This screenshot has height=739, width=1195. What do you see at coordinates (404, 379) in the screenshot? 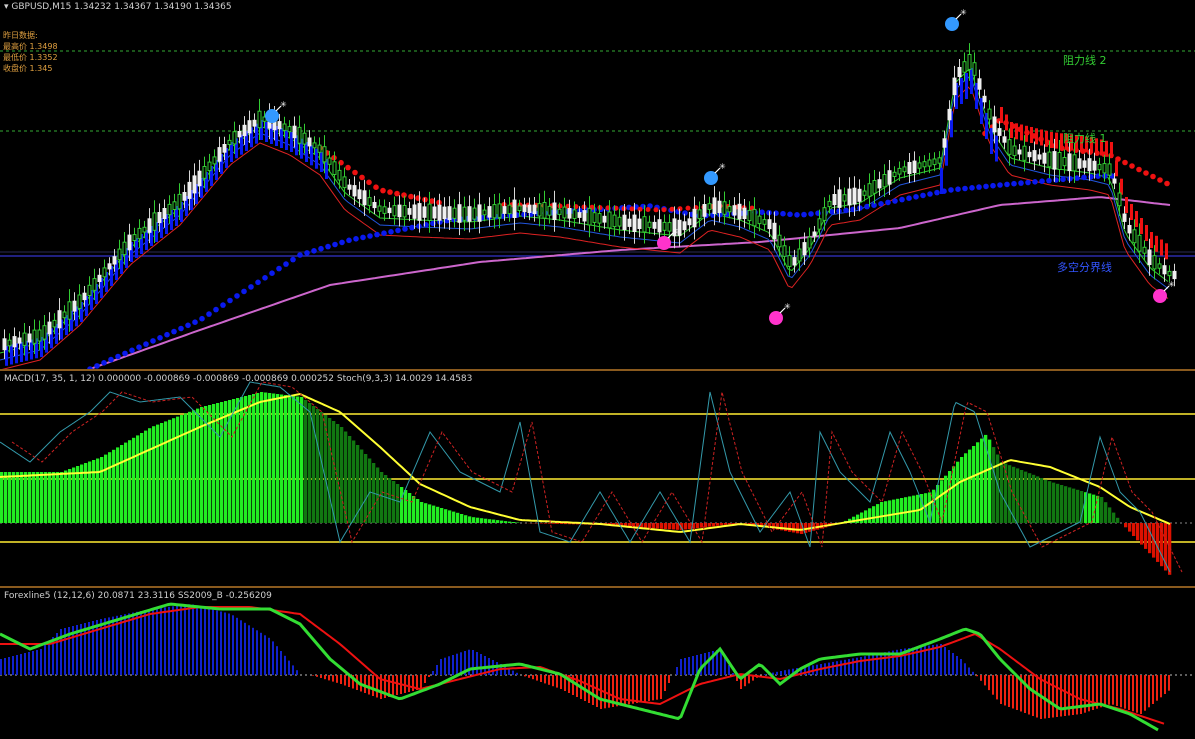
I see `stoch-title: Stoch(9,3,3) 14.0029 14.4583` at bounding box center [404, 379].